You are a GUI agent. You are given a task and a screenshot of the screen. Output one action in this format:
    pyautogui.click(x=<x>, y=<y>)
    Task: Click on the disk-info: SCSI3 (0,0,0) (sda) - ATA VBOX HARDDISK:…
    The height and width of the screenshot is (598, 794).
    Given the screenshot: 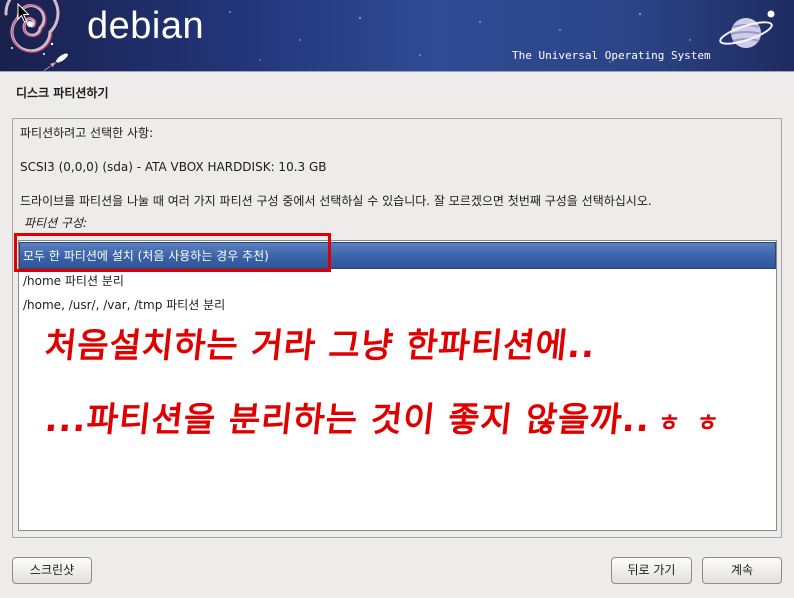 What is the action you would take?
    pyautogui.click(x=173, y=167)
    